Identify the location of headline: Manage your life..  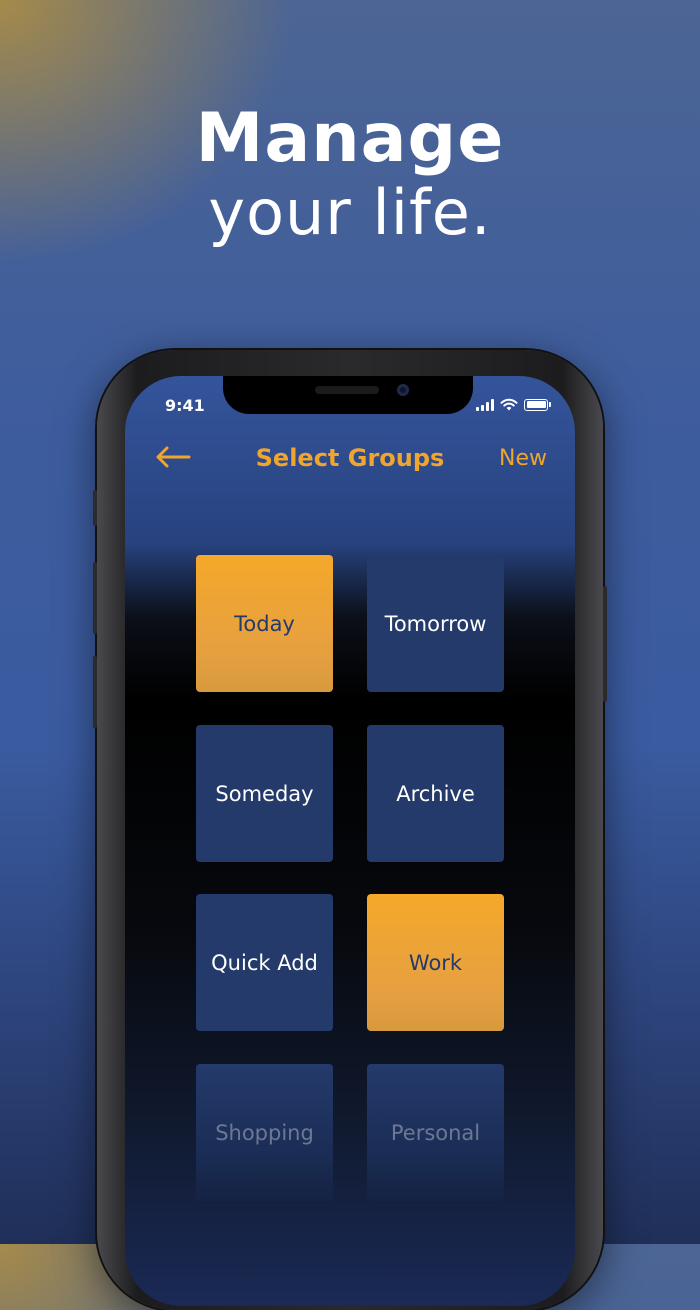
(350, 174).